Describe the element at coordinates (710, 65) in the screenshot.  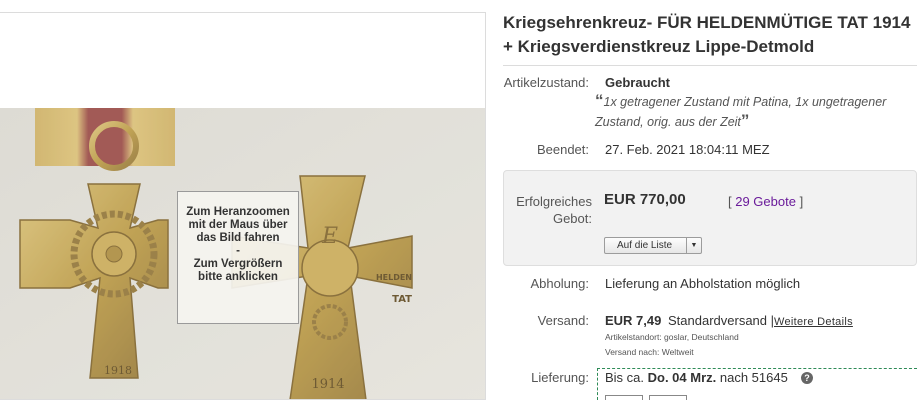
I see `title-divider` at that location.